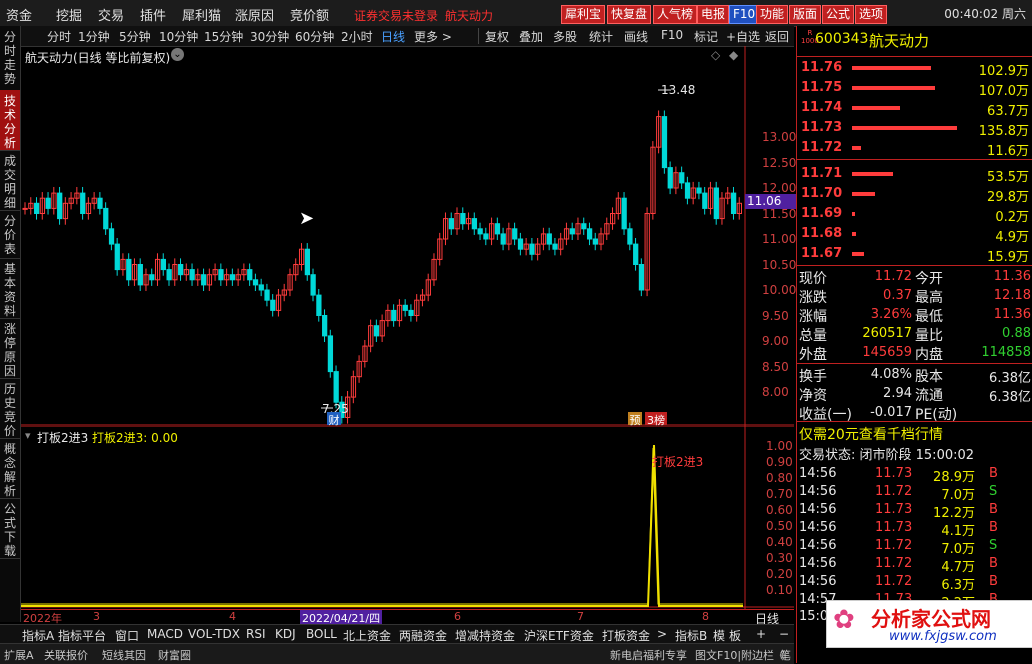  I want to click on tab-technical: 技术分析, so click(10, 120).